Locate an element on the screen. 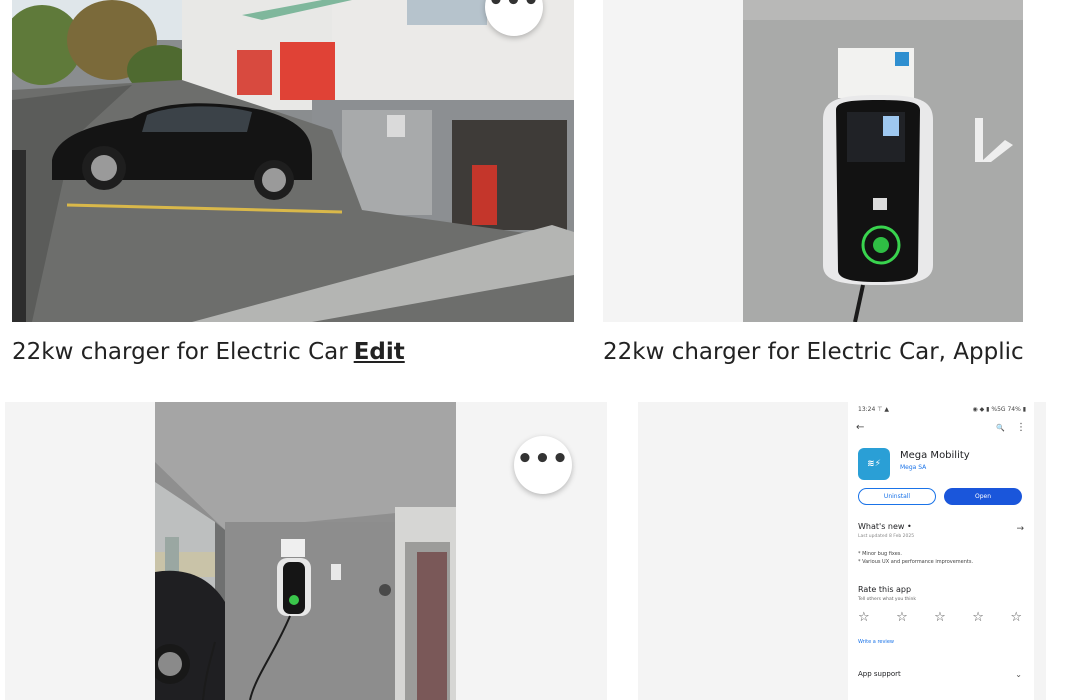 The width and height of the screenshot is (1080, 700). status-icons: ◉ ◆ ▮ %5G 74% ▮ is located at coordinates (999, 409).